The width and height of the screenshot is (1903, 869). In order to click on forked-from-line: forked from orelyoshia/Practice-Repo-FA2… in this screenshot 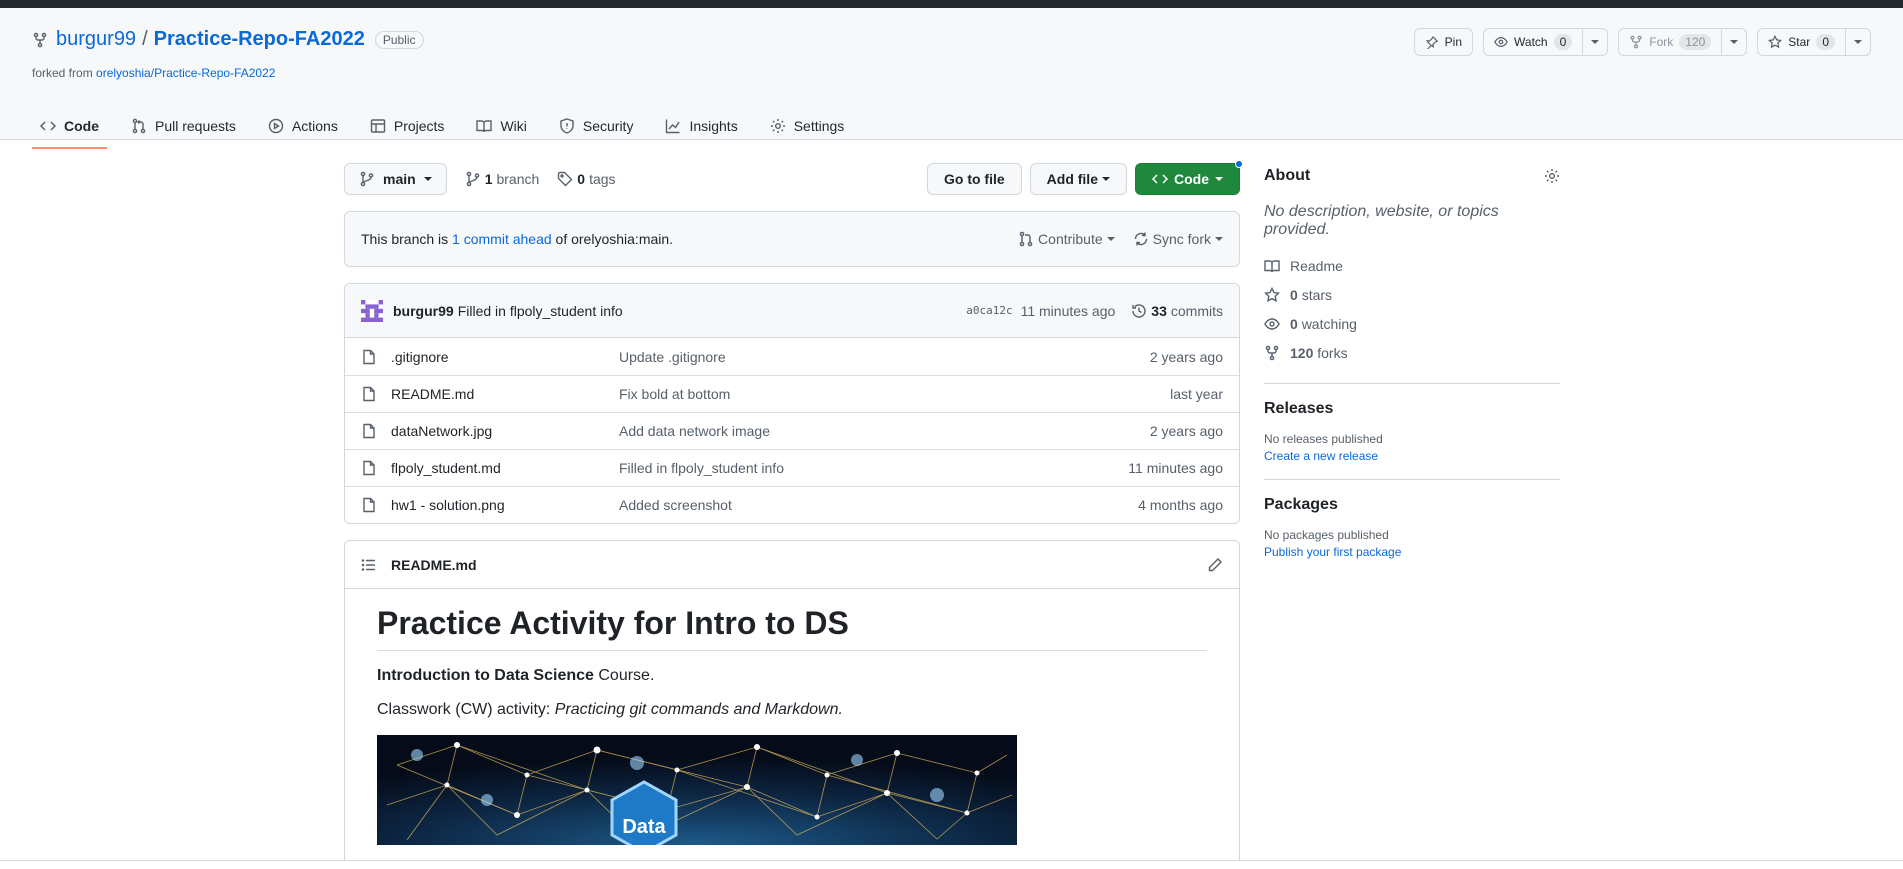, I will do `click(153, 73)`.